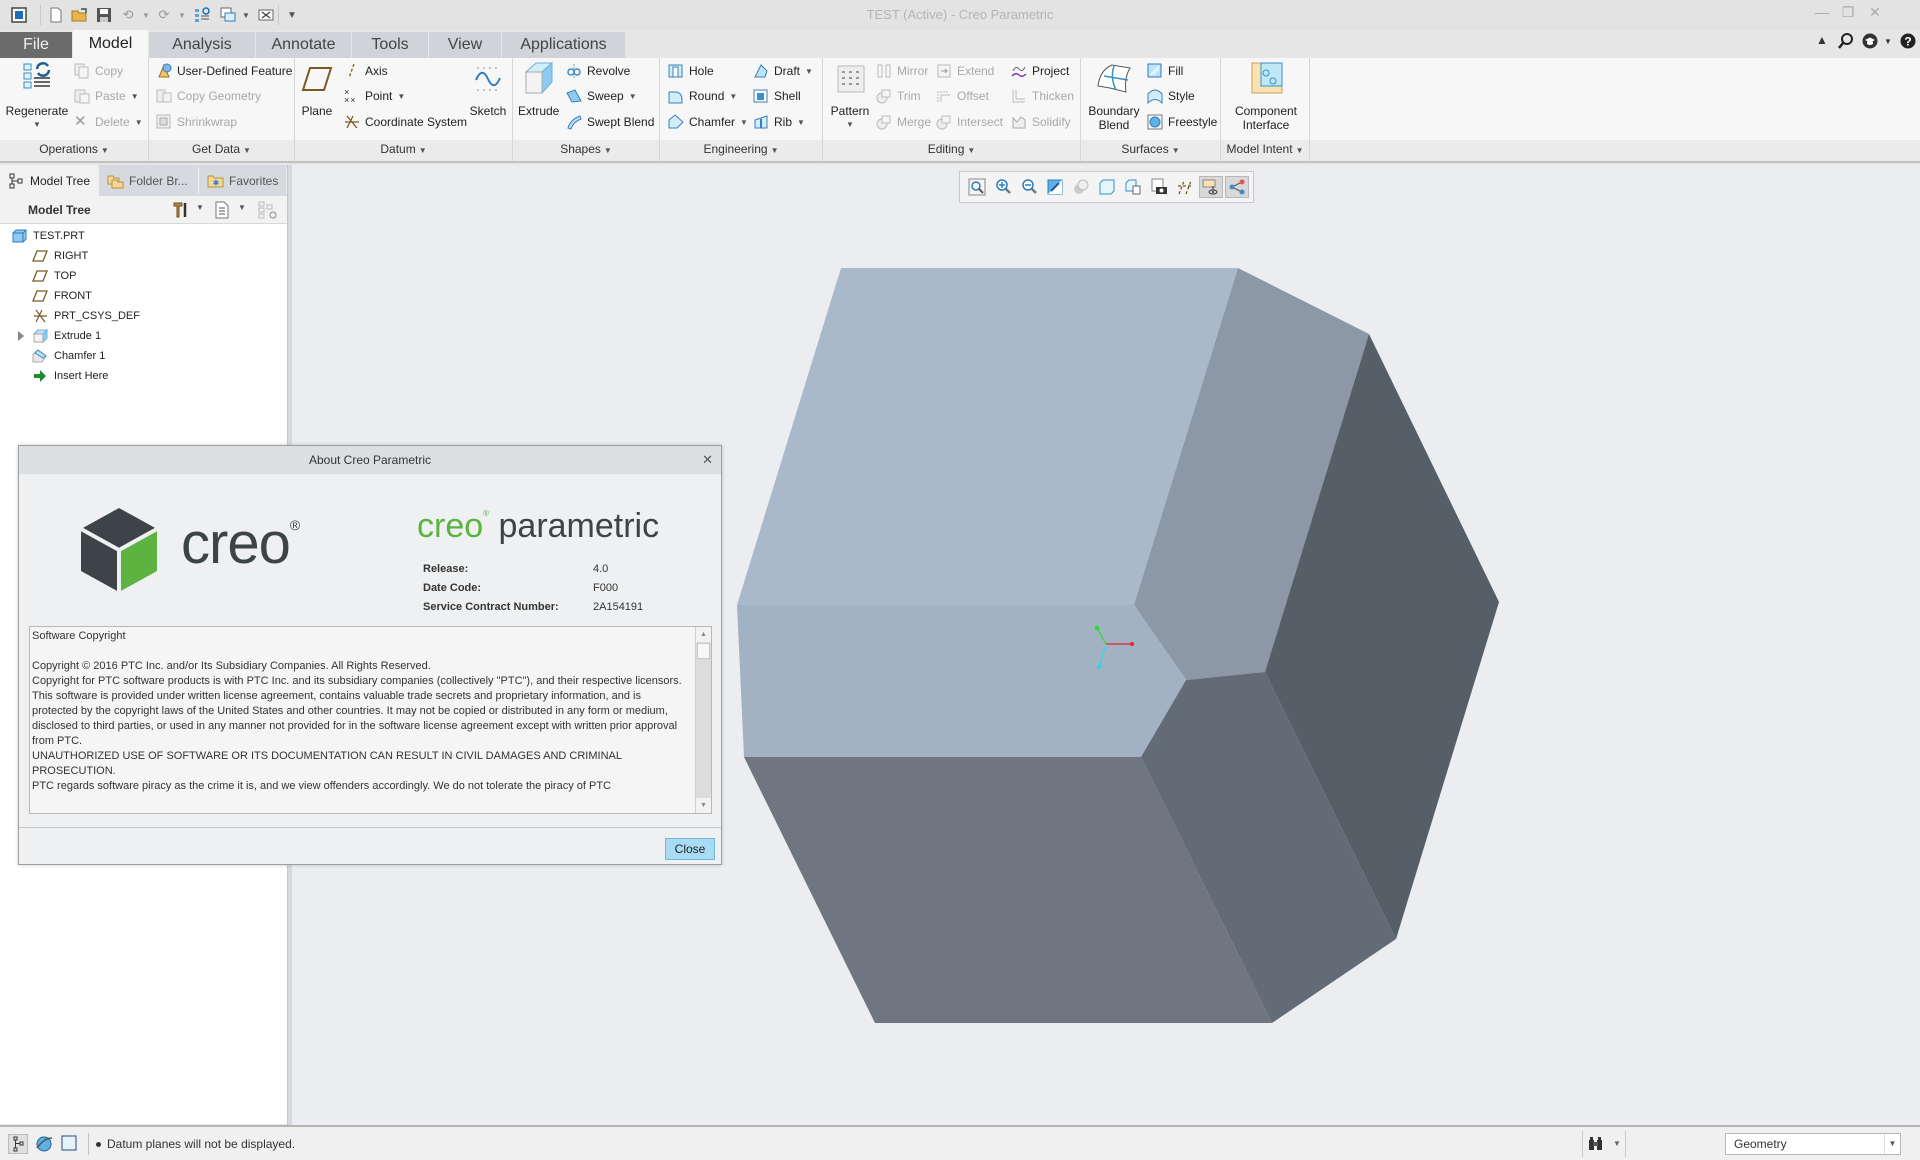  I want to click on tab-applications: Applications, so click(564, 45).